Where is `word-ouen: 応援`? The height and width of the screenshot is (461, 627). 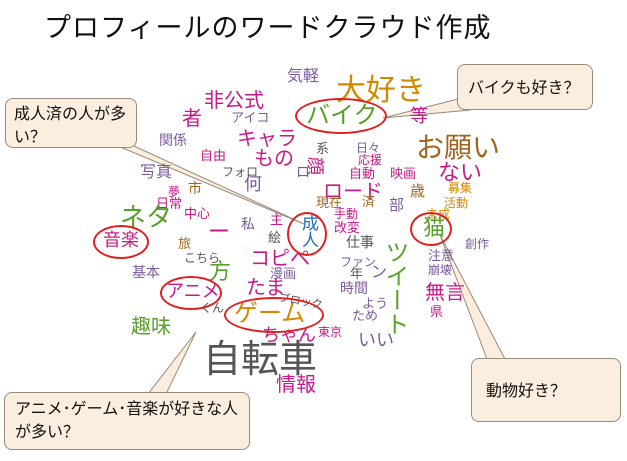
word-ouen: 応援 is located at coordinates (370, 160).